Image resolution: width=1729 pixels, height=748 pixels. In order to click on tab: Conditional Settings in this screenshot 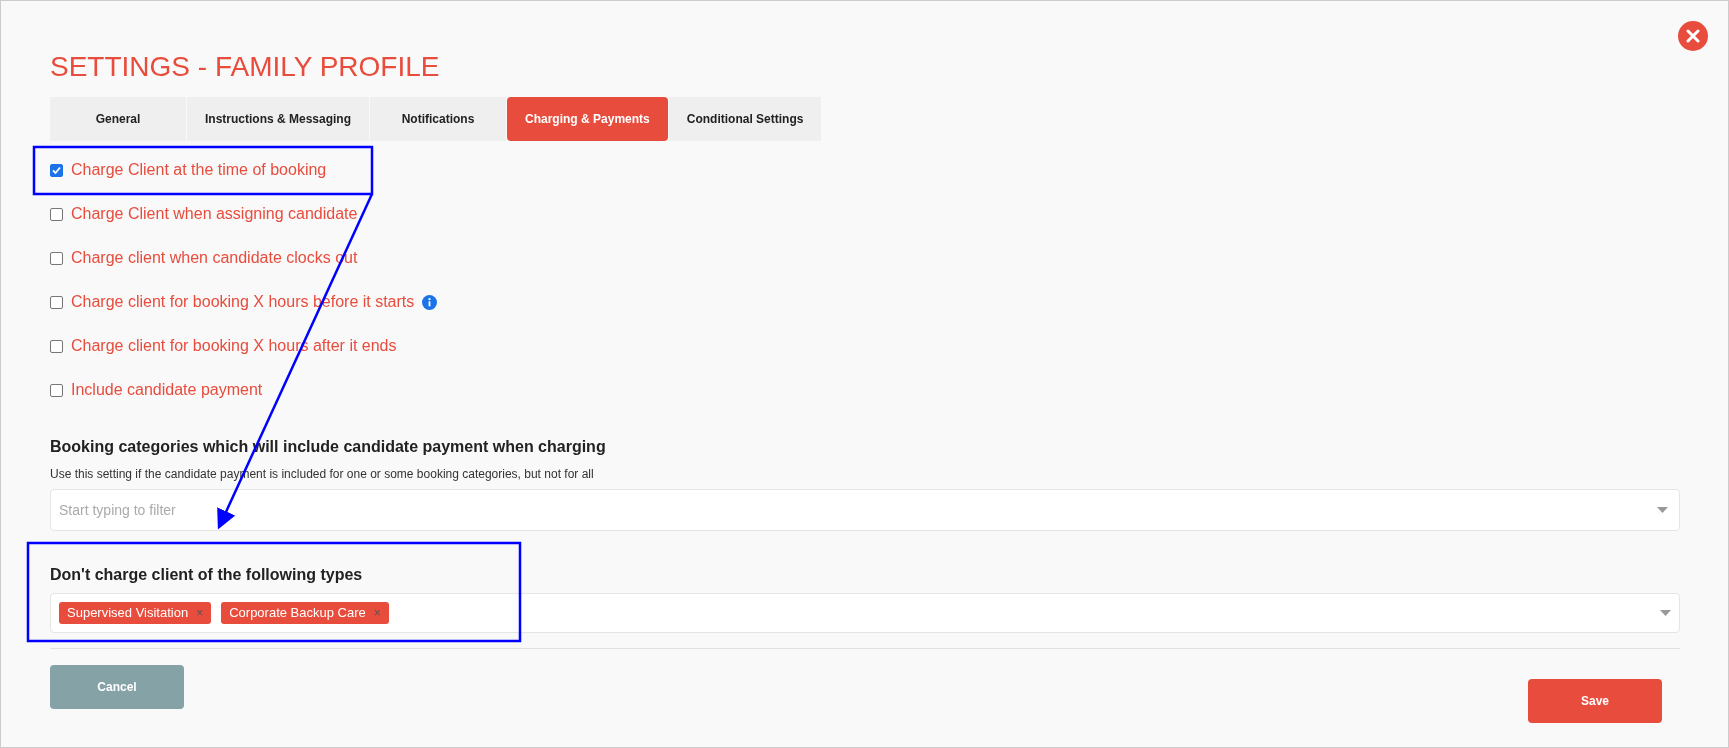, I will do `click(745, 119)`.